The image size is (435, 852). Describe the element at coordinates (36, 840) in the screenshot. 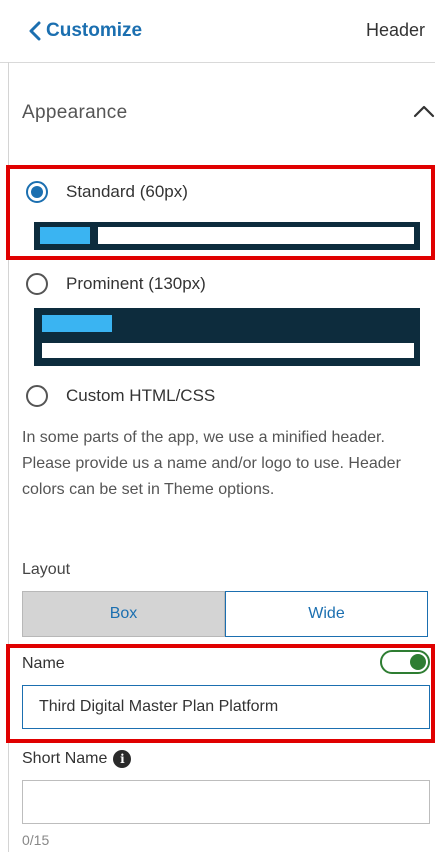

I see `short-name-counter: 0/15` at that location.